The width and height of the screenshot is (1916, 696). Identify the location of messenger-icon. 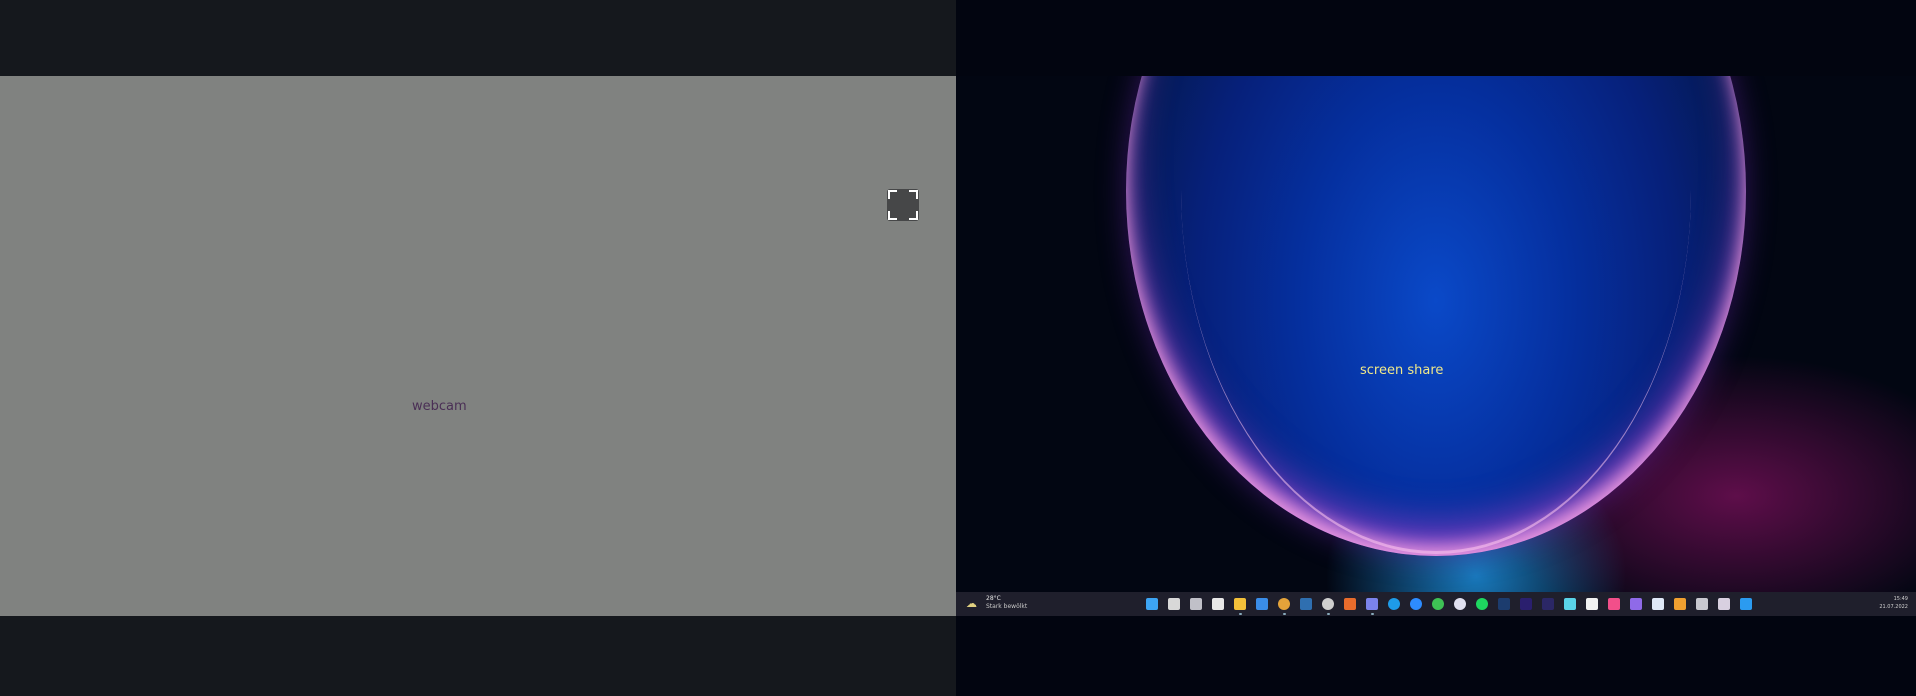
(1460, 604).